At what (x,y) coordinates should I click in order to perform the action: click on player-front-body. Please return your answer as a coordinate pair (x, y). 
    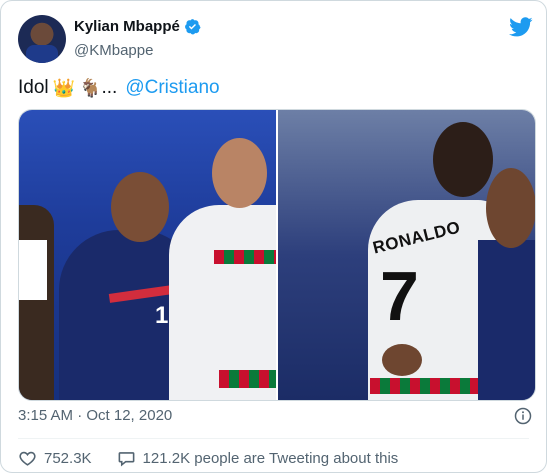
    Looking at the image, I should click on (506, 320).